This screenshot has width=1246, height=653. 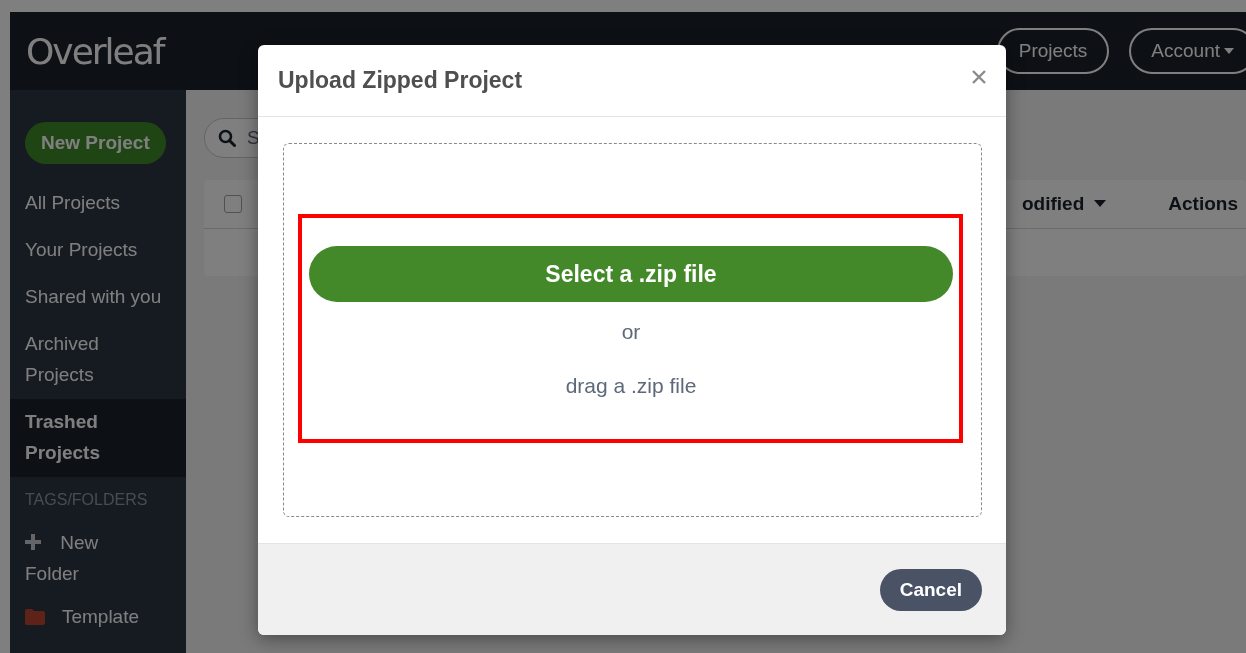 What do you see at coordinates (400, 80) in the screenshot?
I see `dialog-title: Upload Zipped Project` at bounding box center [400, 80].